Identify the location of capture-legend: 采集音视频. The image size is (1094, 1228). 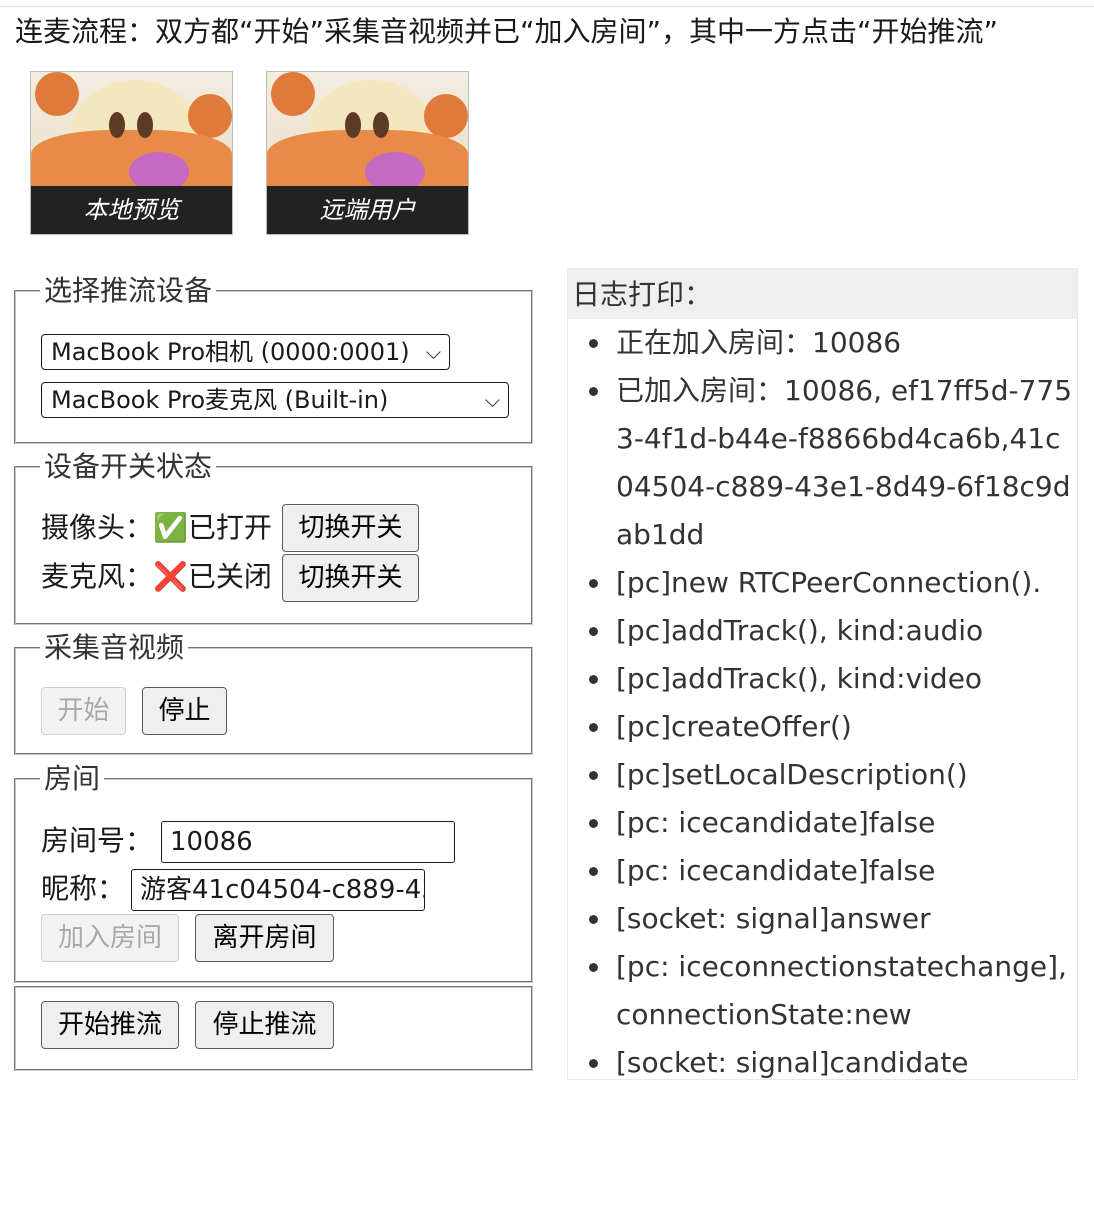
(114, 647).